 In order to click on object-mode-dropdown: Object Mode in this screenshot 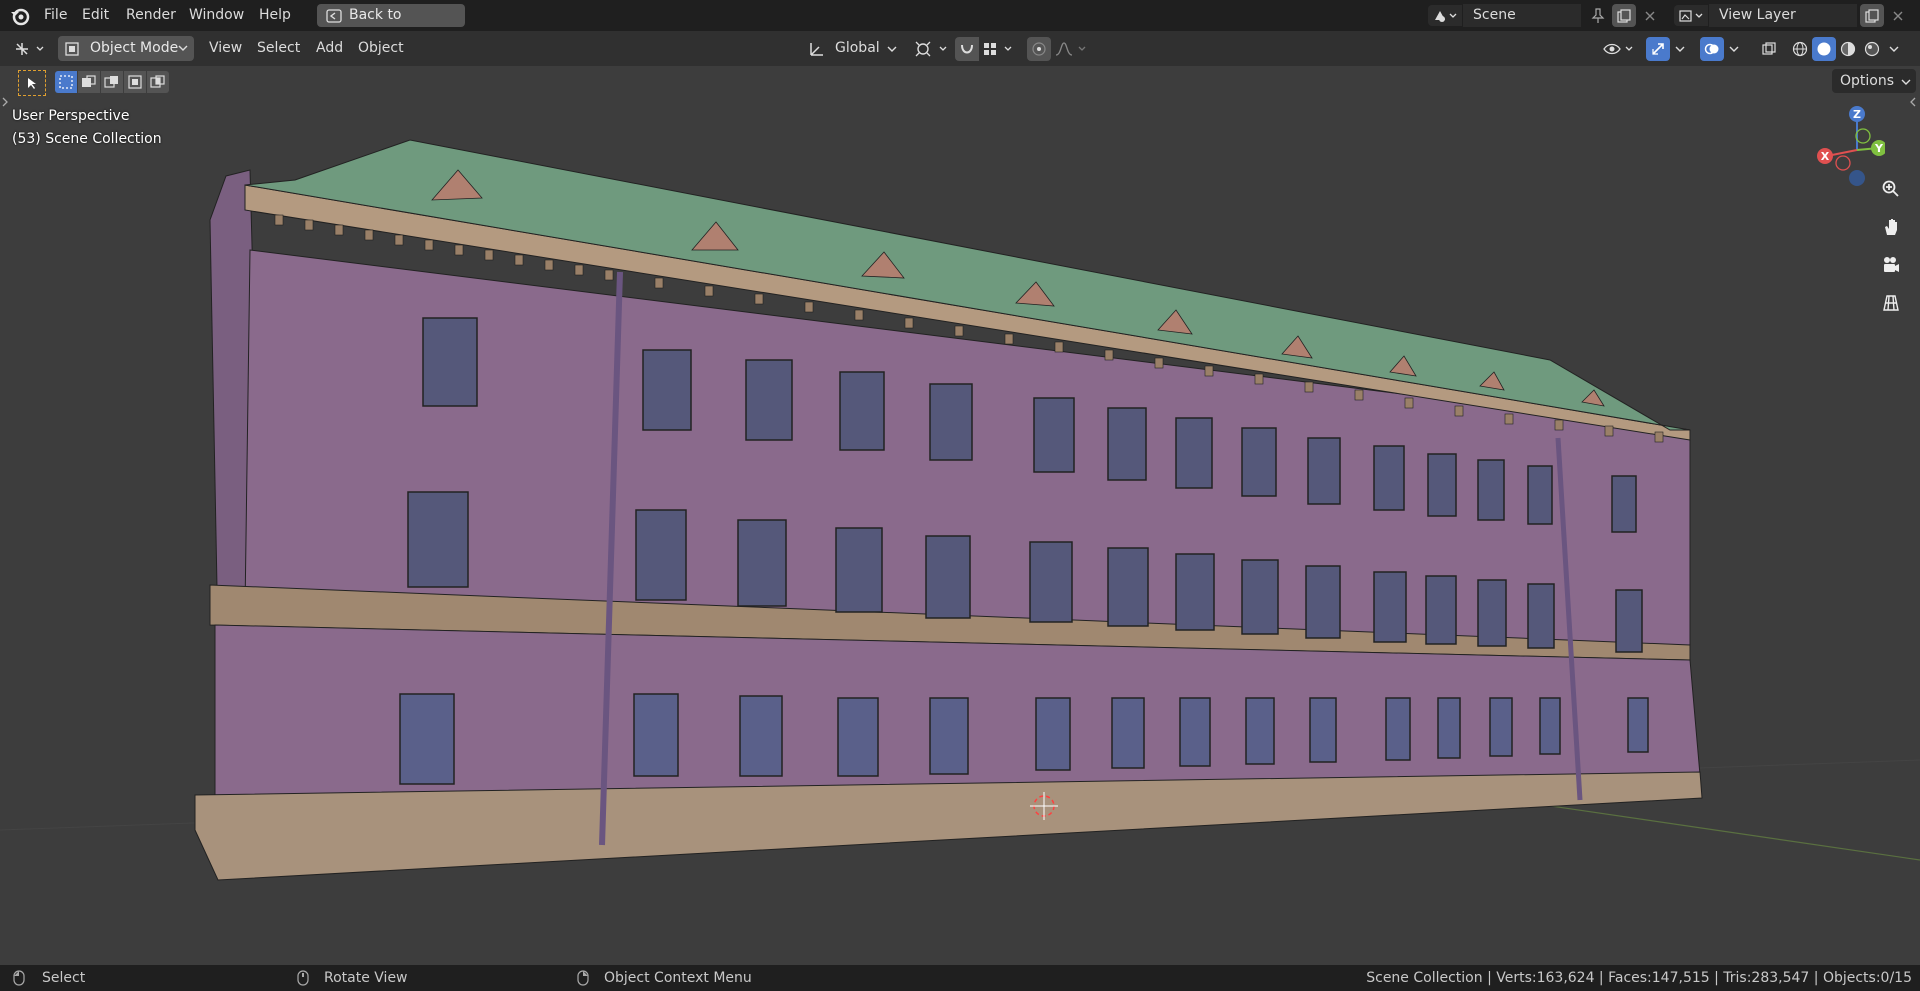, I will do `click(126, 48)`.